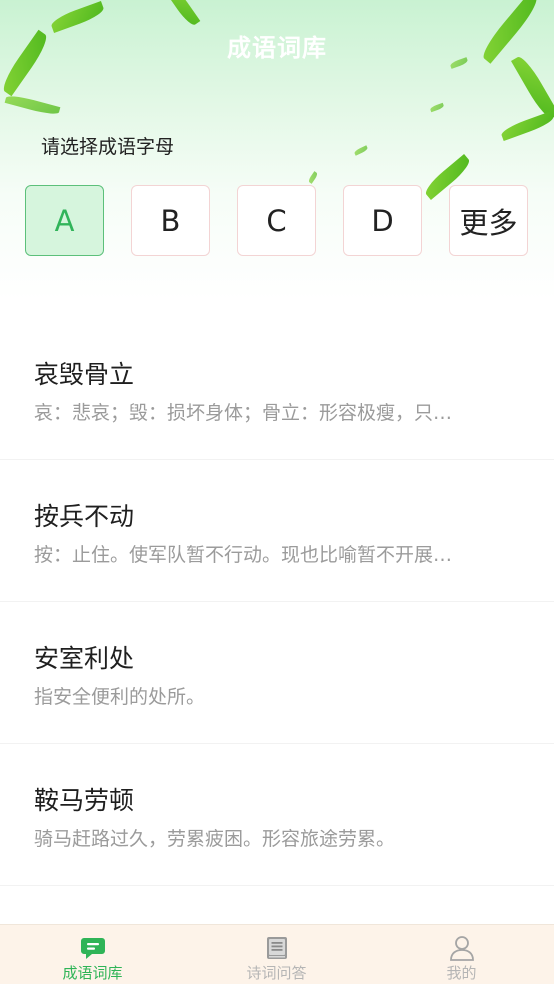  What do you see at coordinates (64, 220) in the screenshot?
I see `letter-button-a: A` at bounding box center [64, 220].